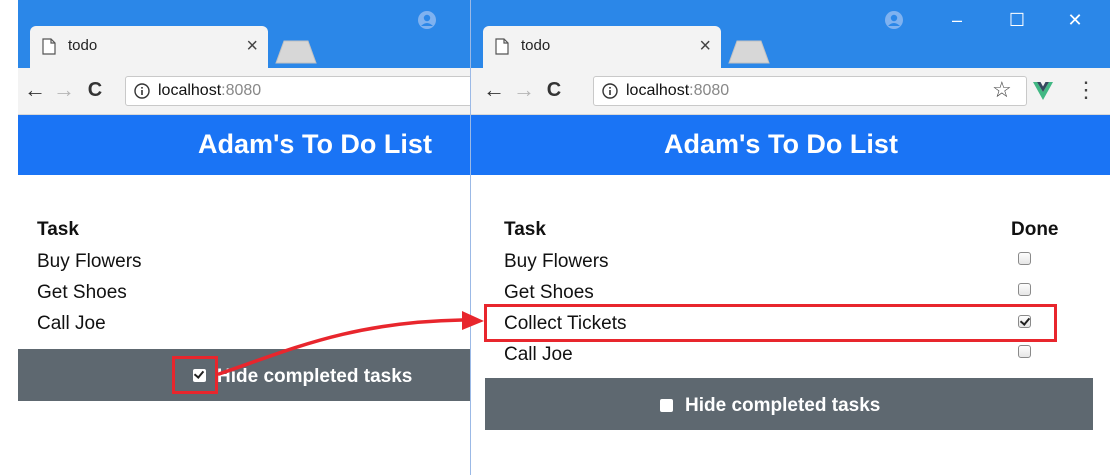  I want to click on address-bar: localhost:8080, so click(297, 91).